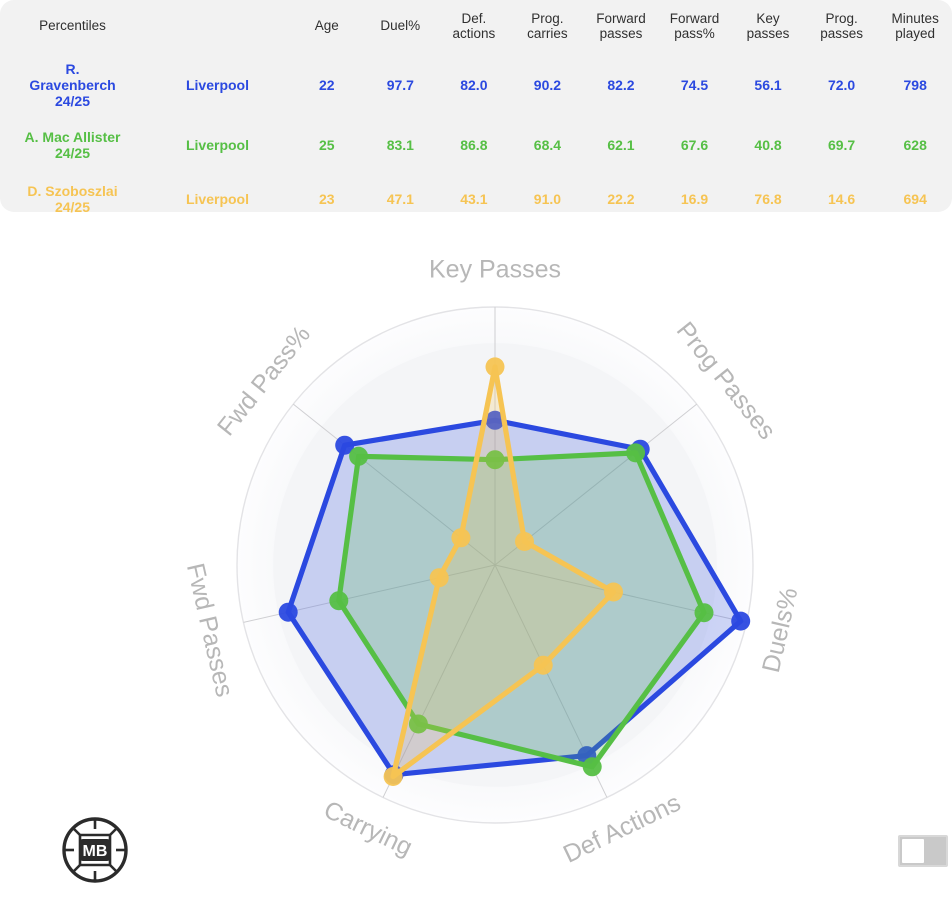  I want to click on col-header-prog-carries: Prog. carries, so click(548, 26).